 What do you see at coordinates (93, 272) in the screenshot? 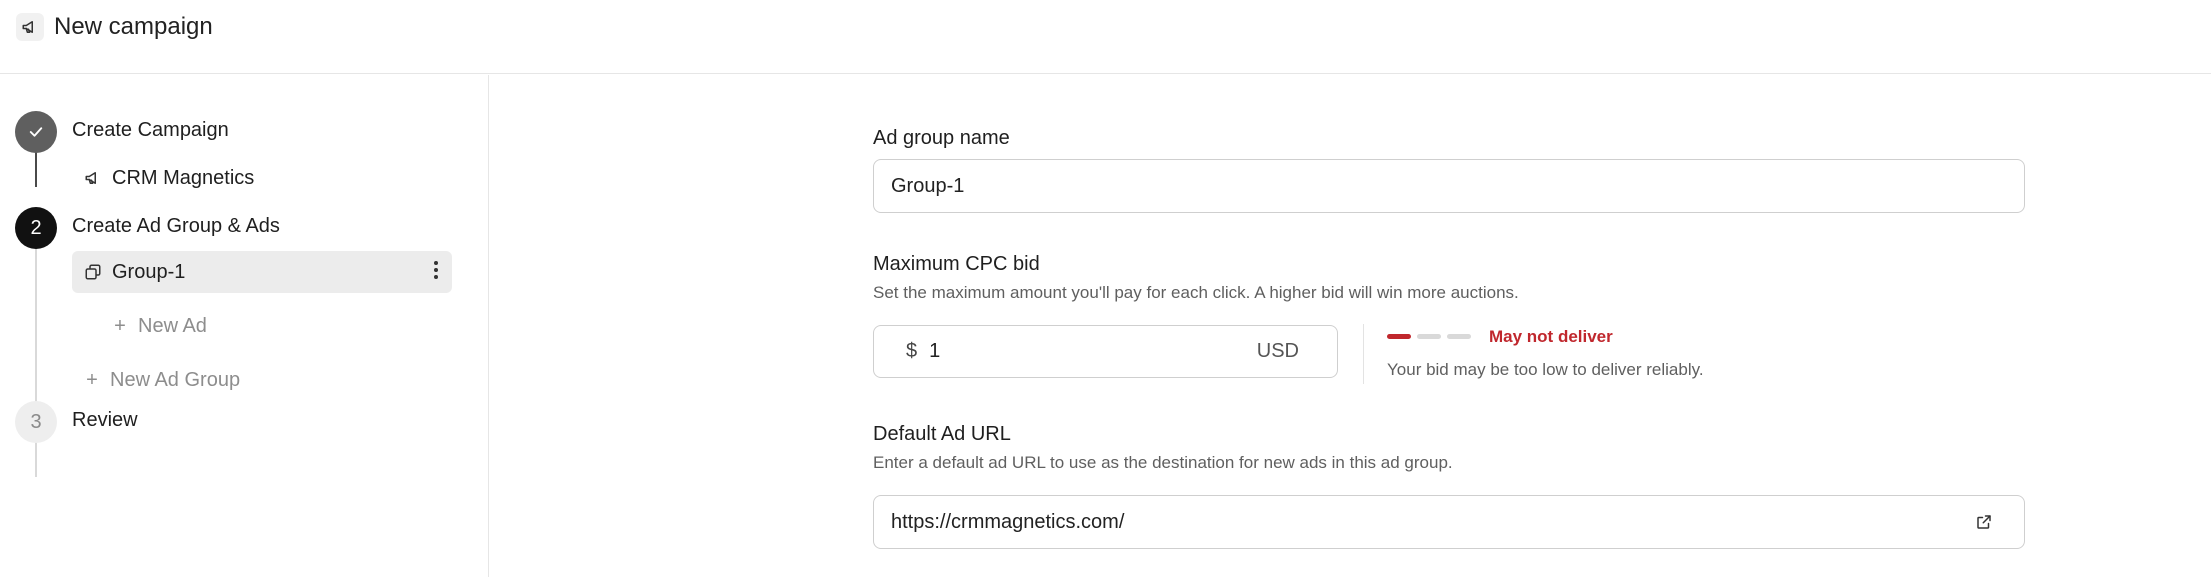
I see `stack-icon` at bounding box center [93, 272].